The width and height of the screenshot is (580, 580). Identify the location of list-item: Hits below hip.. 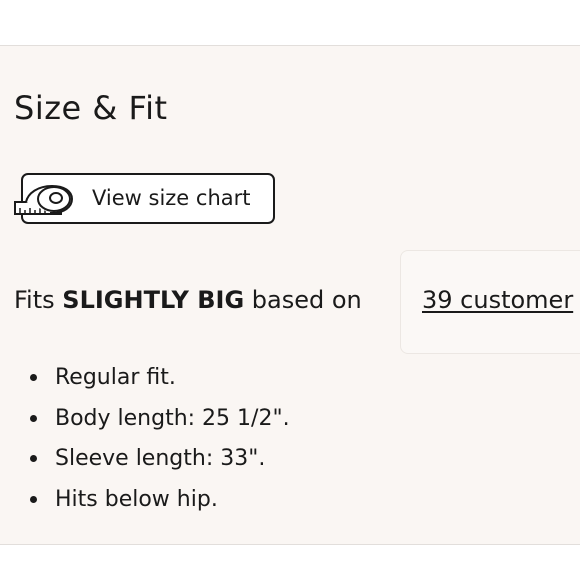
(160, 500).